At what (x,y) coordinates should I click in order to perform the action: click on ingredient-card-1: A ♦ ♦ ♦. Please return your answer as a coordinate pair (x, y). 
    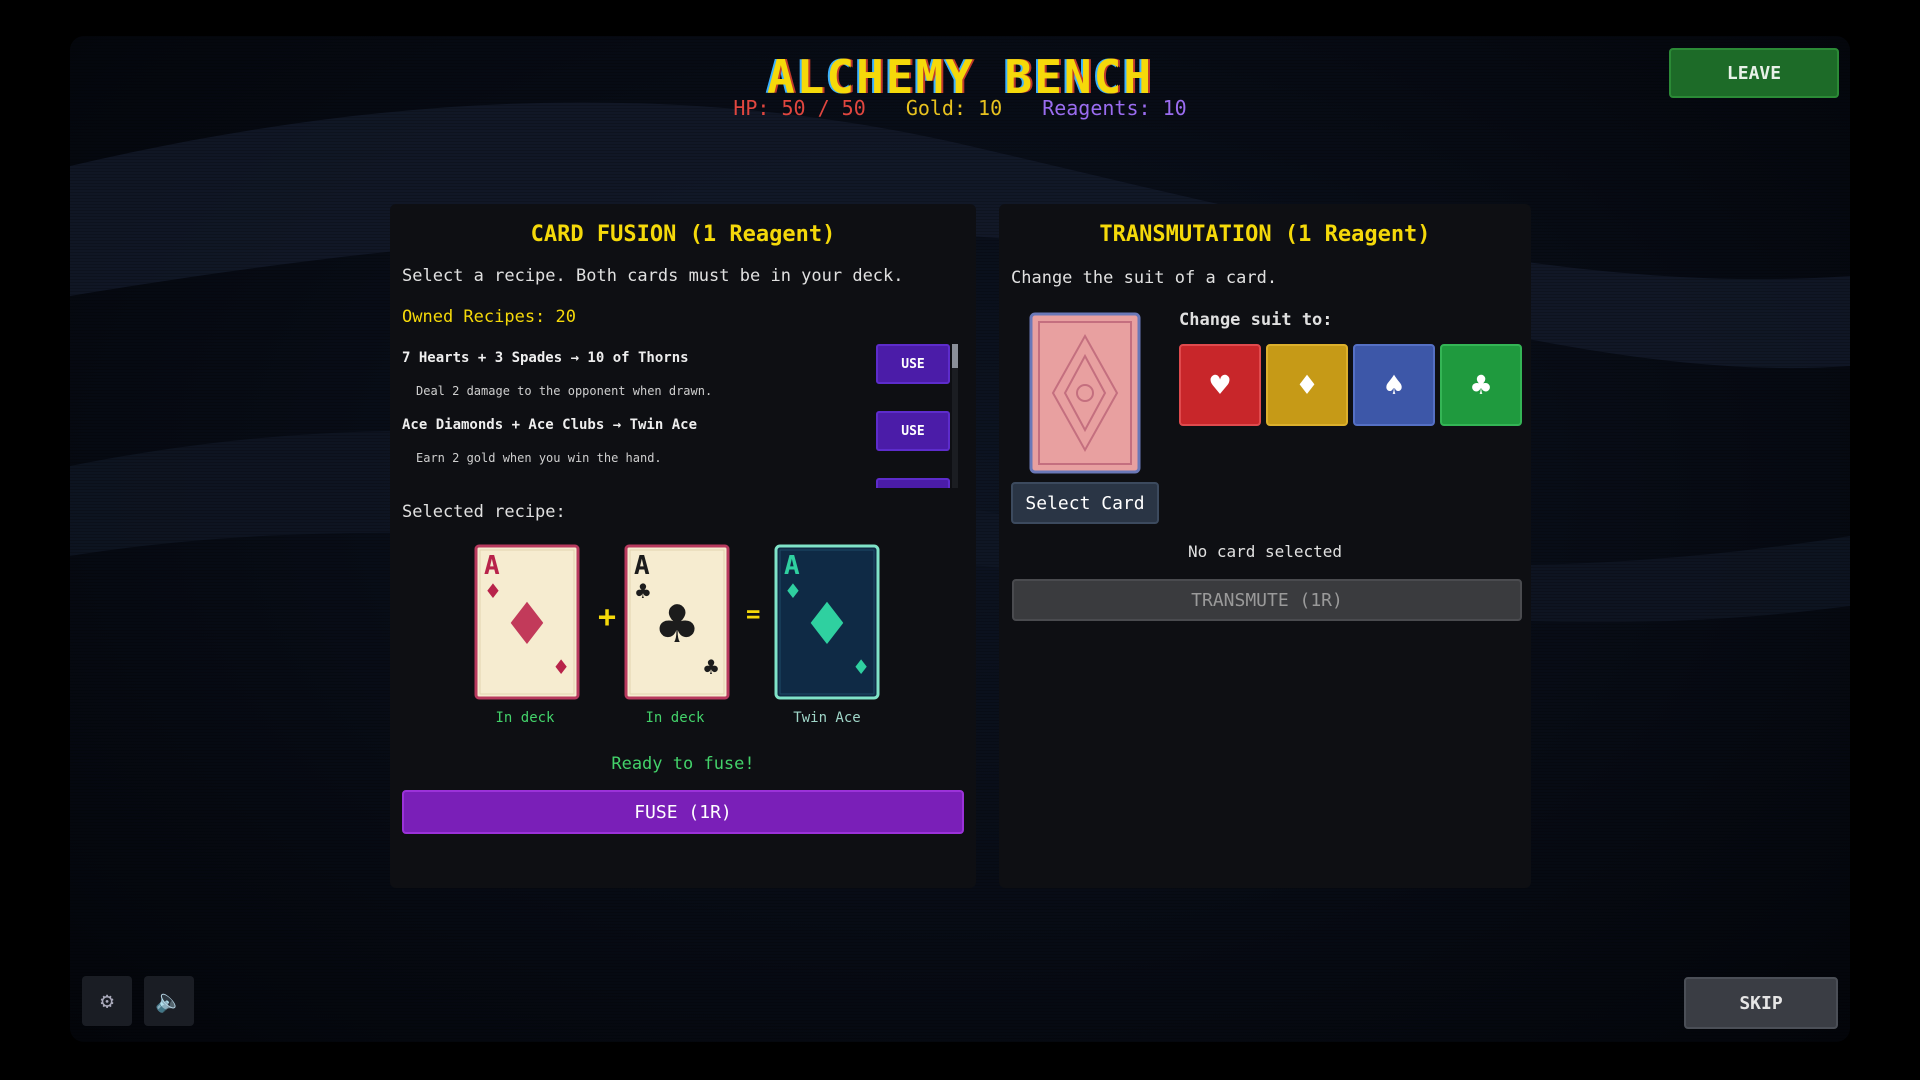
    Looking at the image, I should click on (527, 622).